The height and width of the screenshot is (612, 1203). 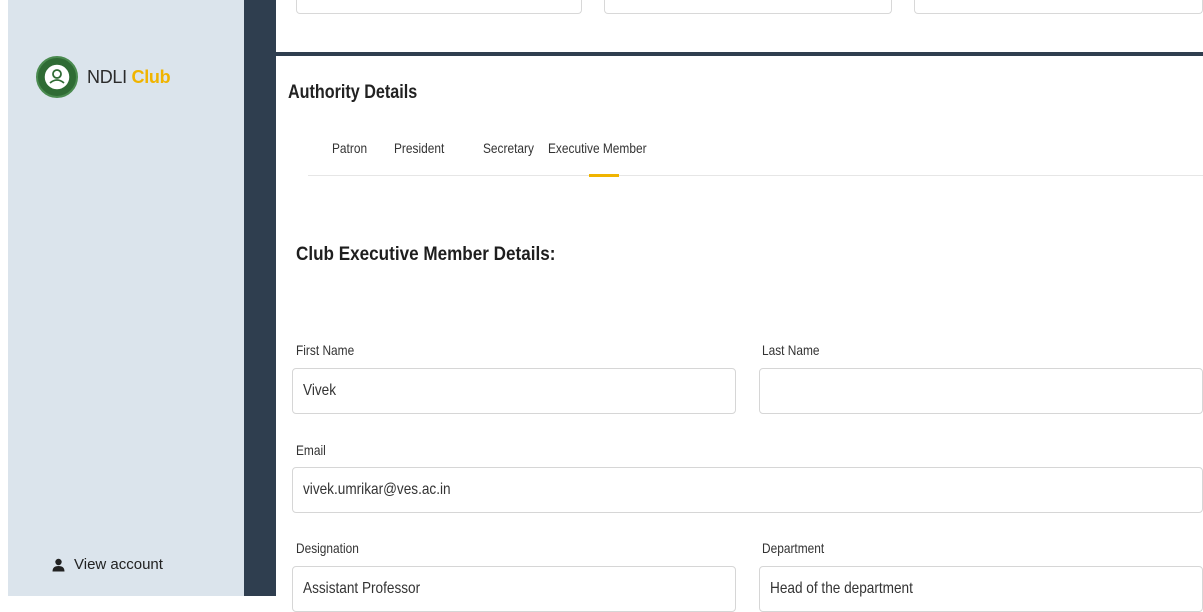 I want to click on app-name-accent: Club, so click(x=151, y=76).